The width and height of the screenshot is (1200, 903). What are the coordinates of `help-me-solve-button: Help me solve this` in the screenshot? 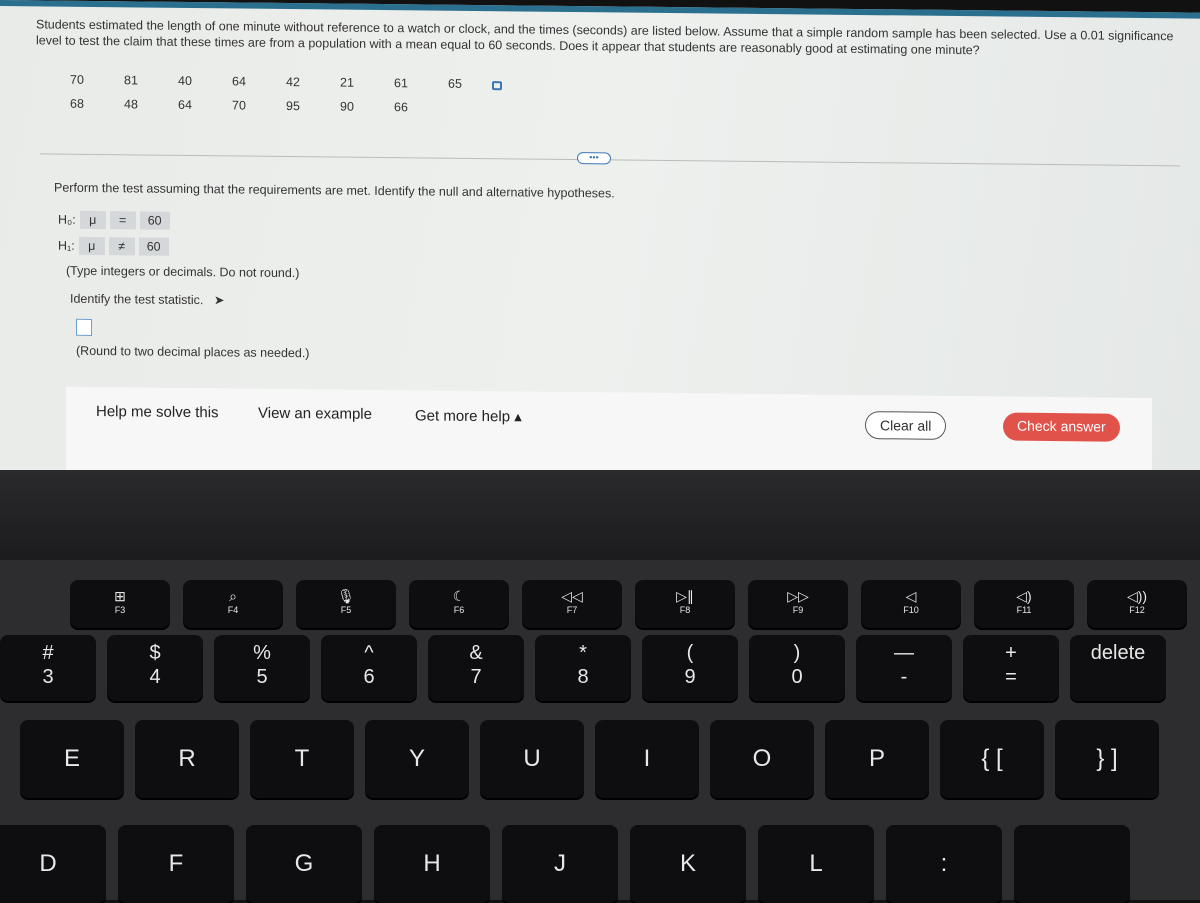 It's located at (157, 412).